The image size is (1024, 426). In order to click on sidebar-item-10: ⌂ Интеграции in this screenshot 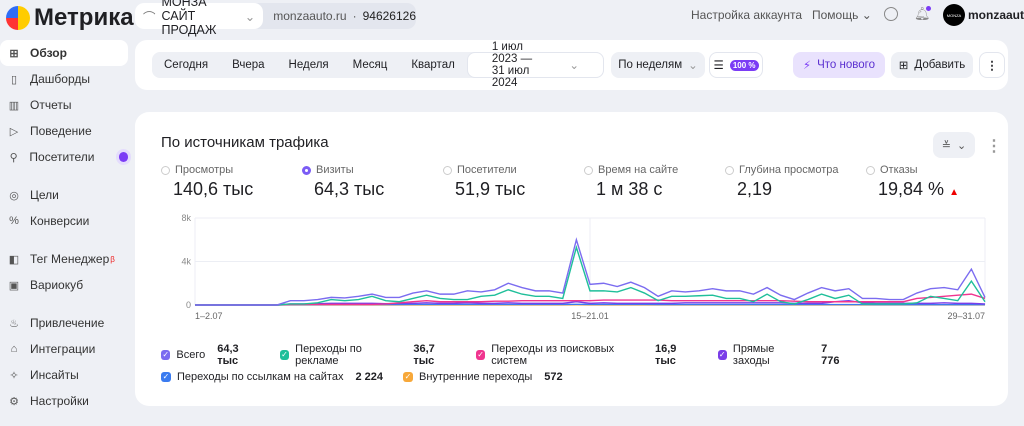, I will do `click(64, 349)`.